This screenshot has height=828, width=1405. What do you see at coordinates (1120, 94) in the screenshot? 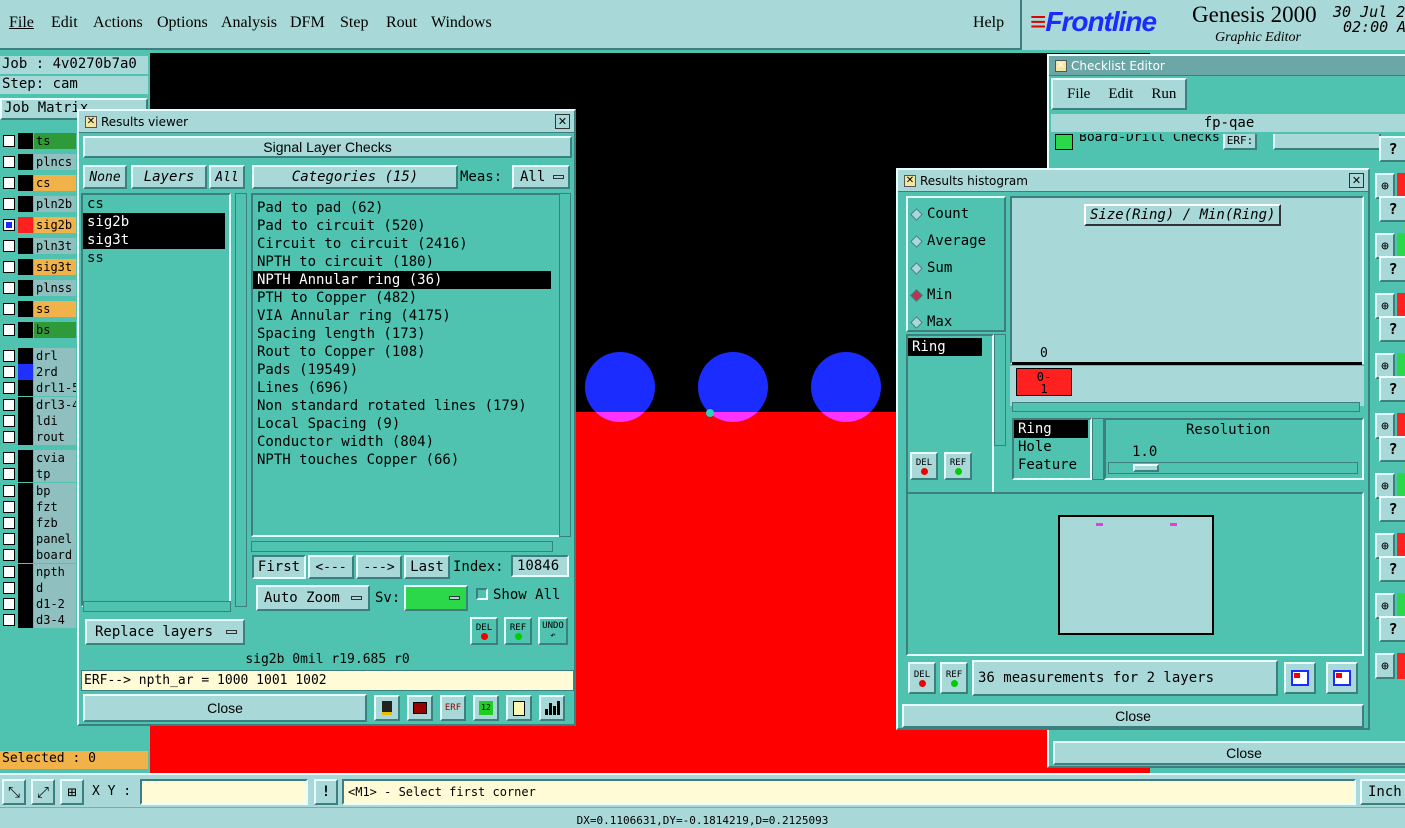
I see `menu-edit: Edit` at bounding box center [1120, 94].